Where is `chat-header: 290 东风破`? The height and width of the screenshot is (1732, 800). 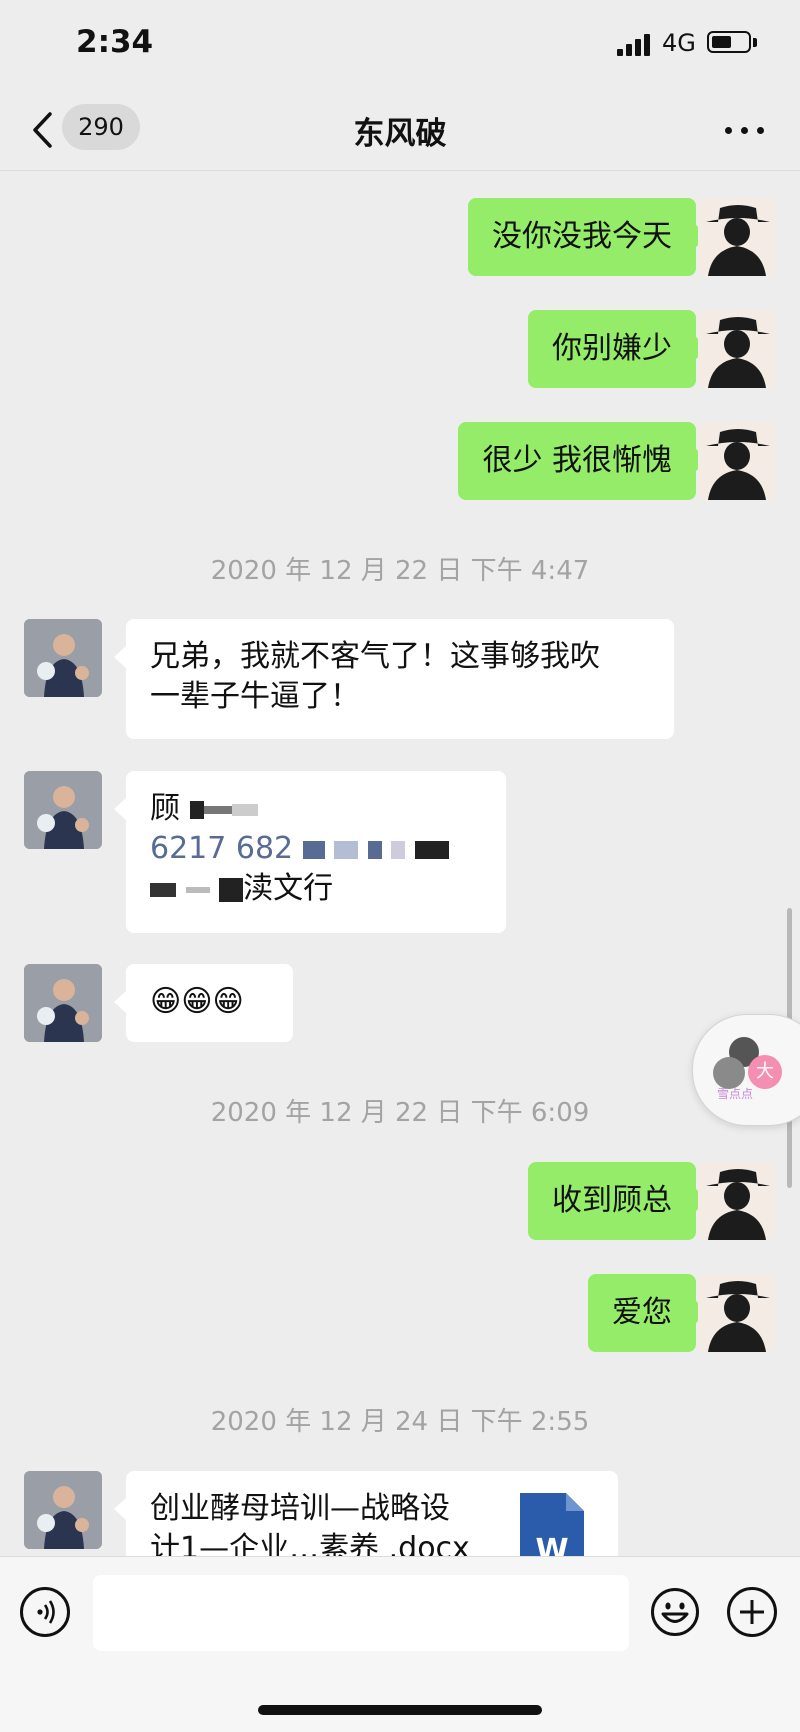 chat-header: 290 东风破 is located at coordinates (400, 130).